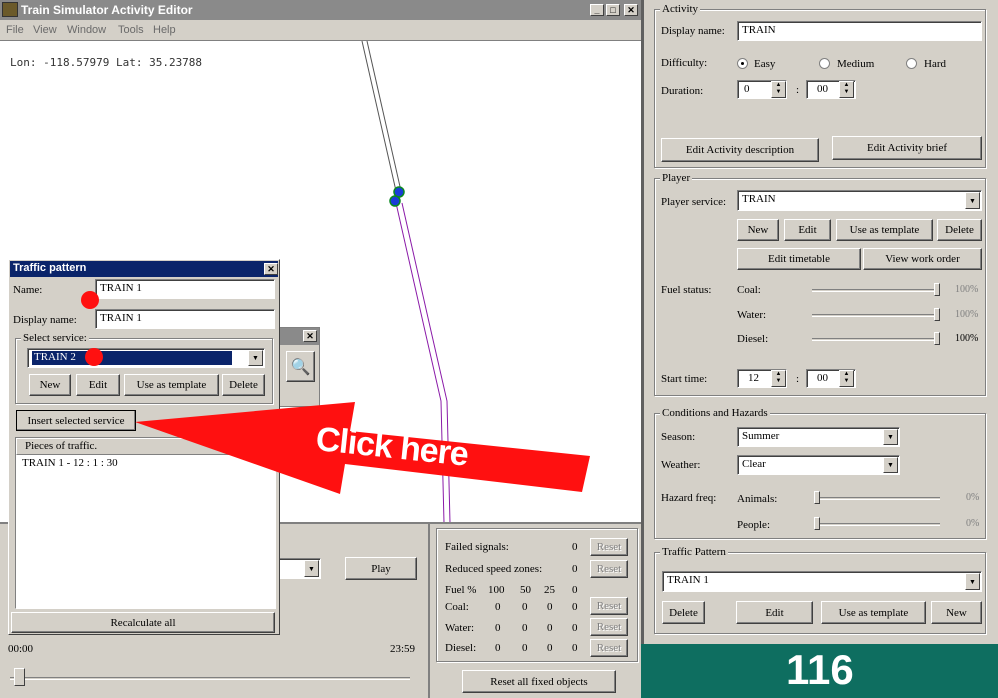 The width and height of the screenshot is (998, 698). I want to click on failed-signals-value: 0, so click(575, 547).